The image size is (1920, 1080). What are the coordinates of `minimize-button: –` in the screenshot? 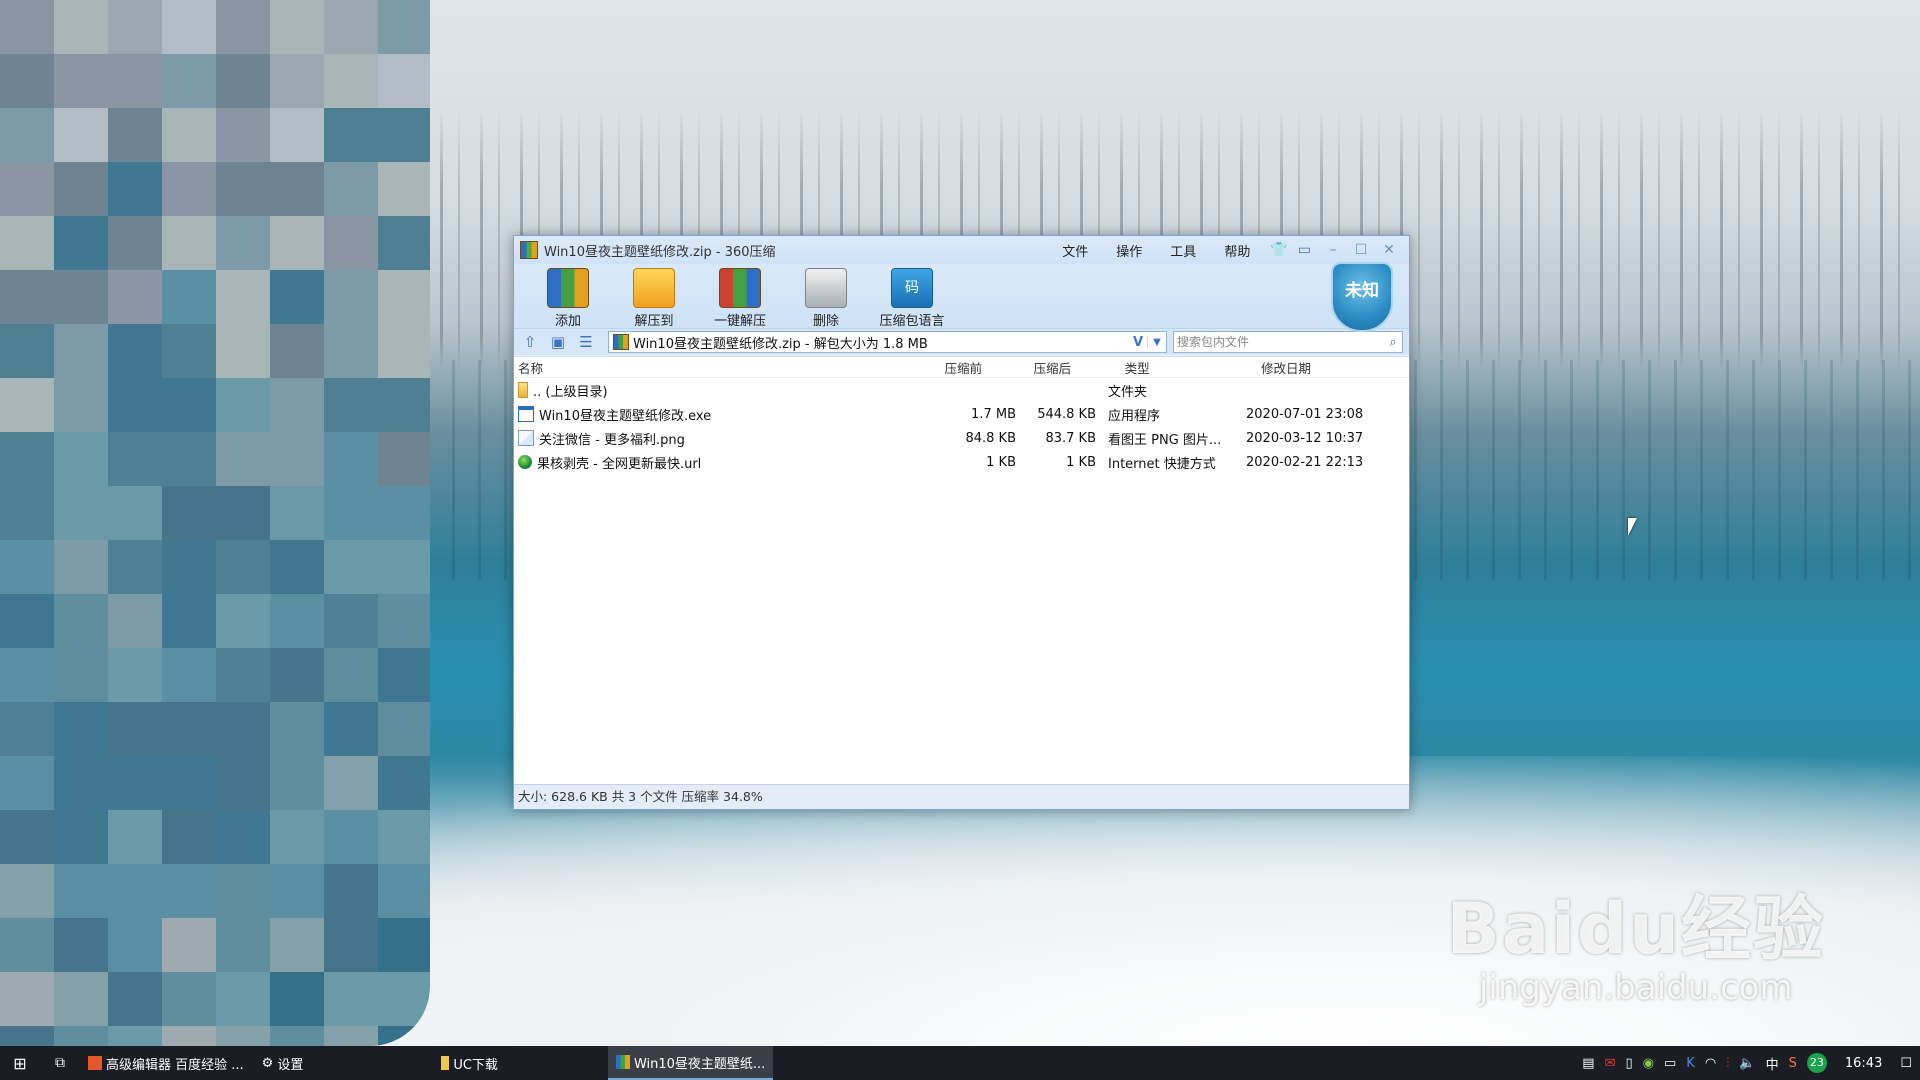 It's located at (1333, 250).